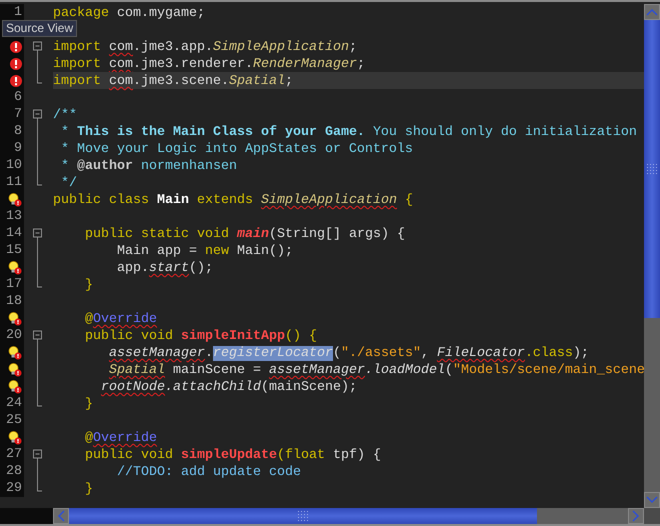  What do you see at coordinates (14, 420) in the screenshot?
I see `line-number: 25` at bounding box center [14, 420].